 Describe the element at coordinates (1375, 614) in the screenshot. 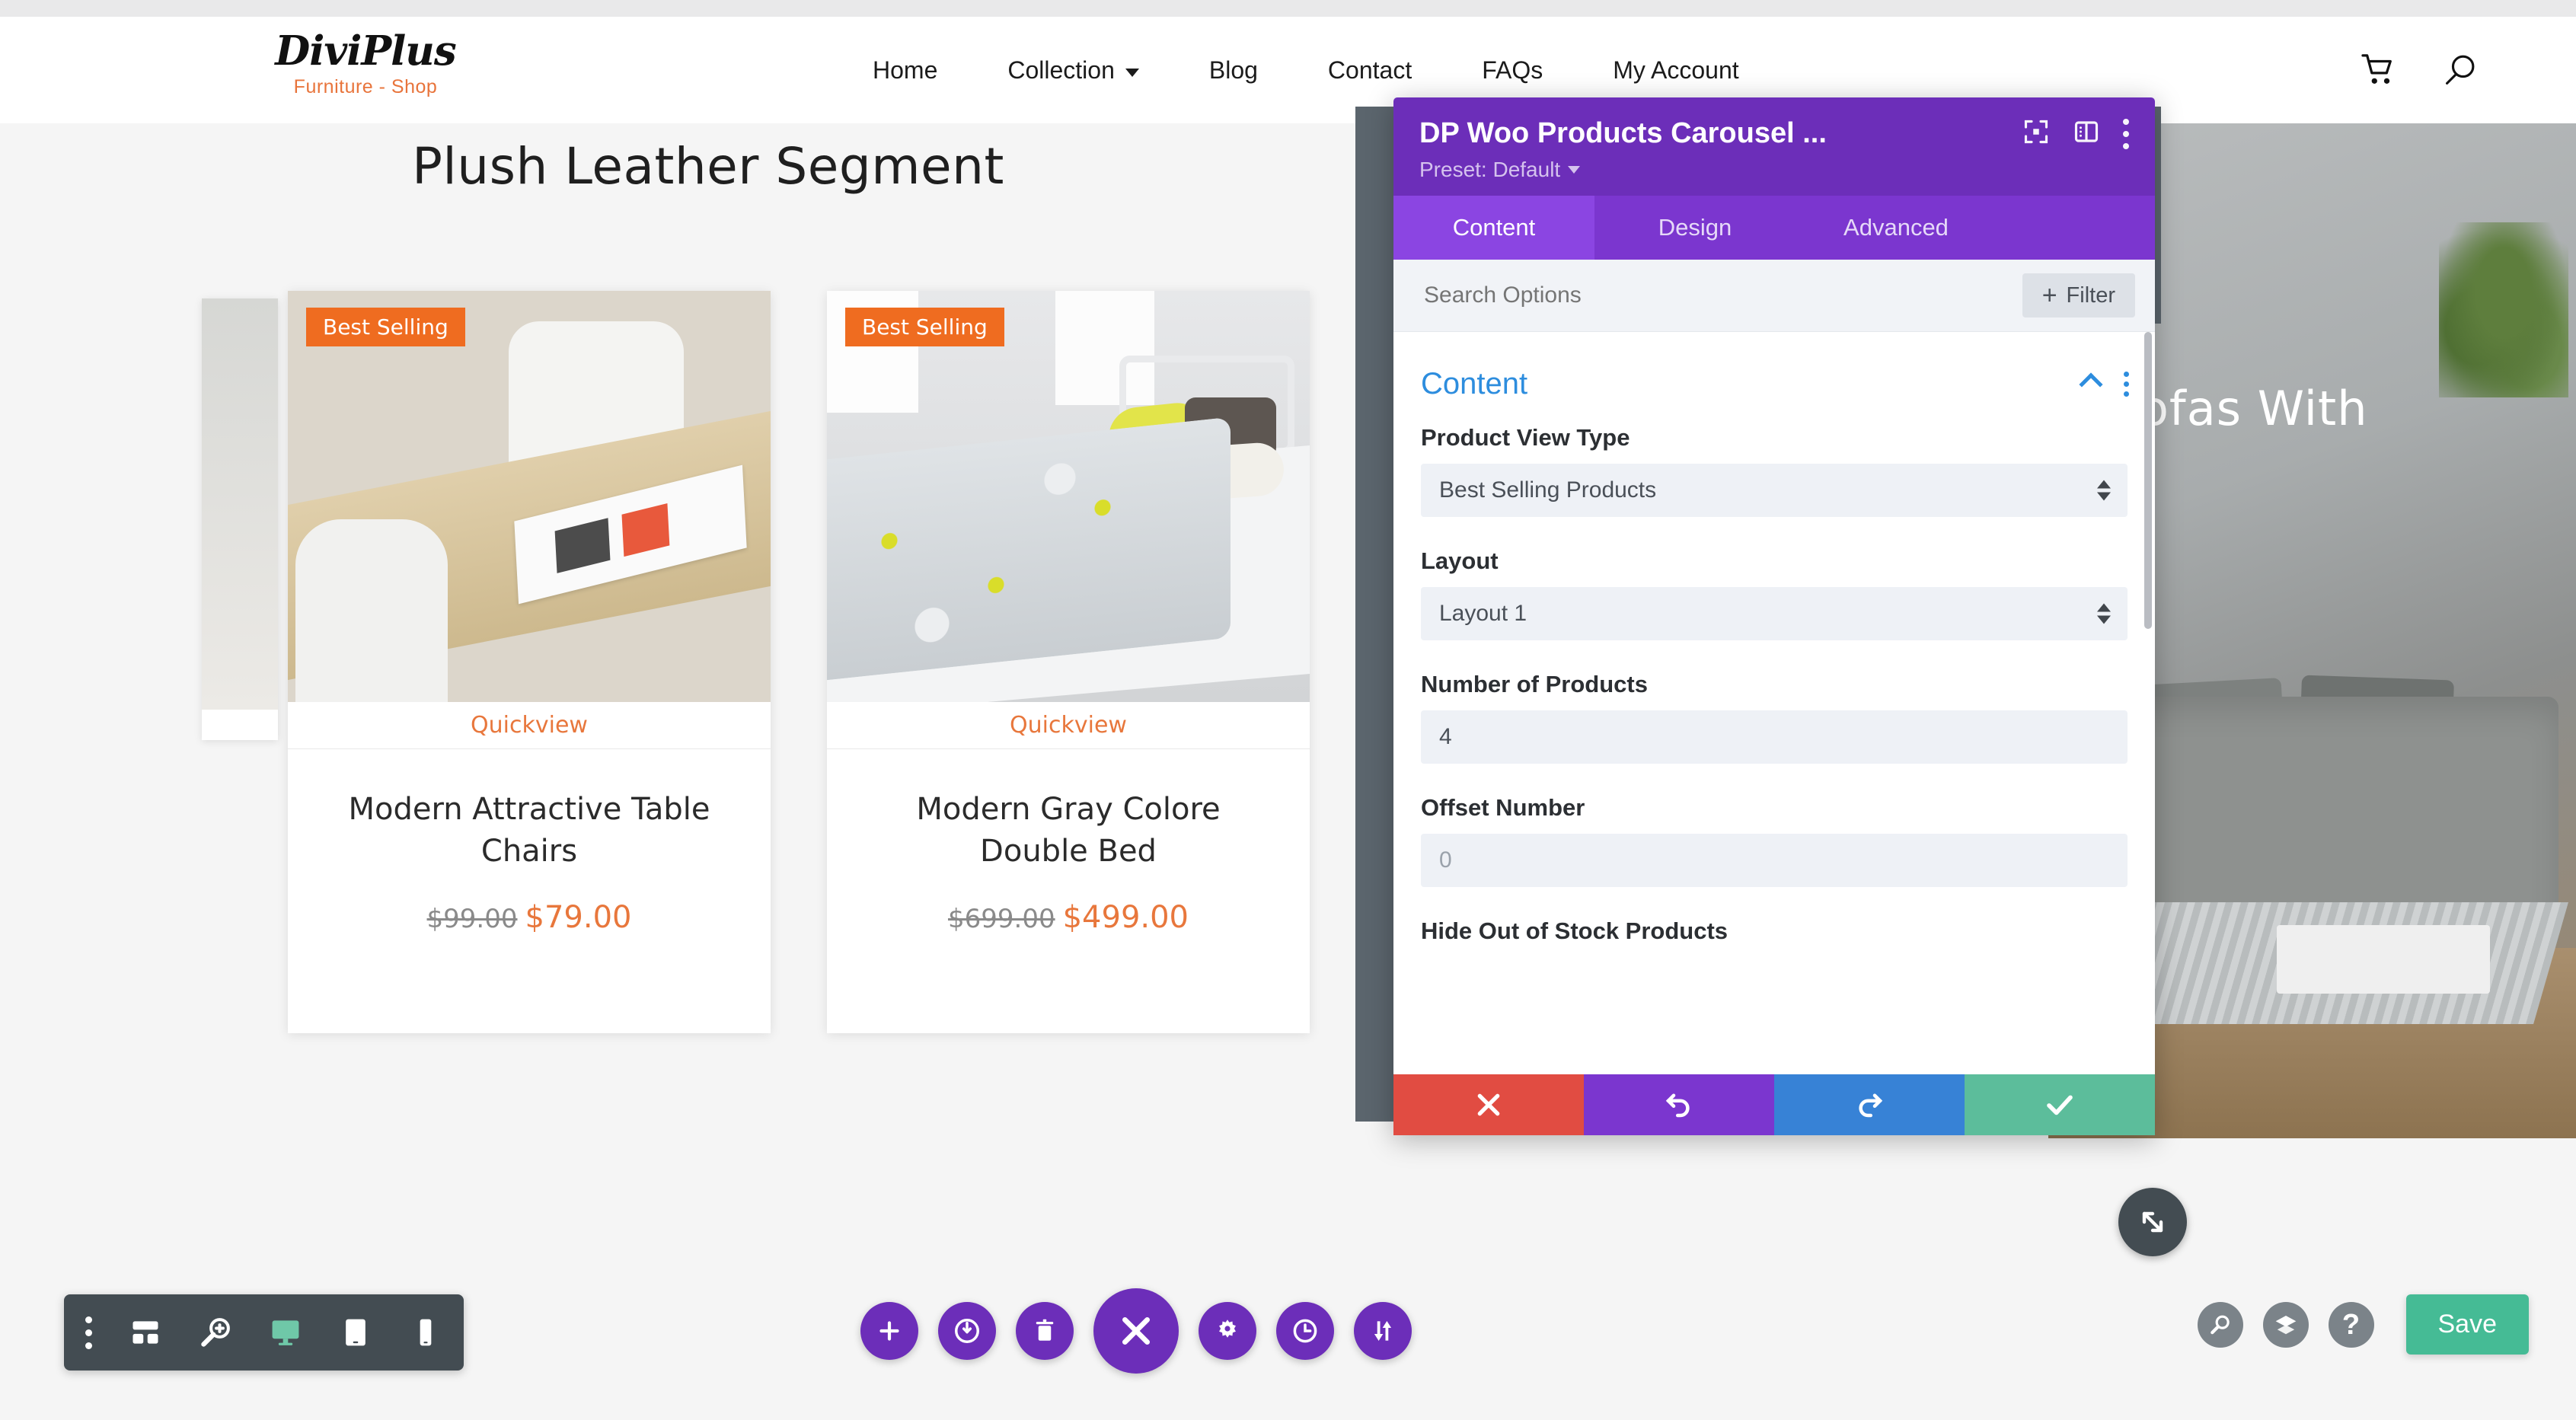

I see `overlay-strip` at that location.